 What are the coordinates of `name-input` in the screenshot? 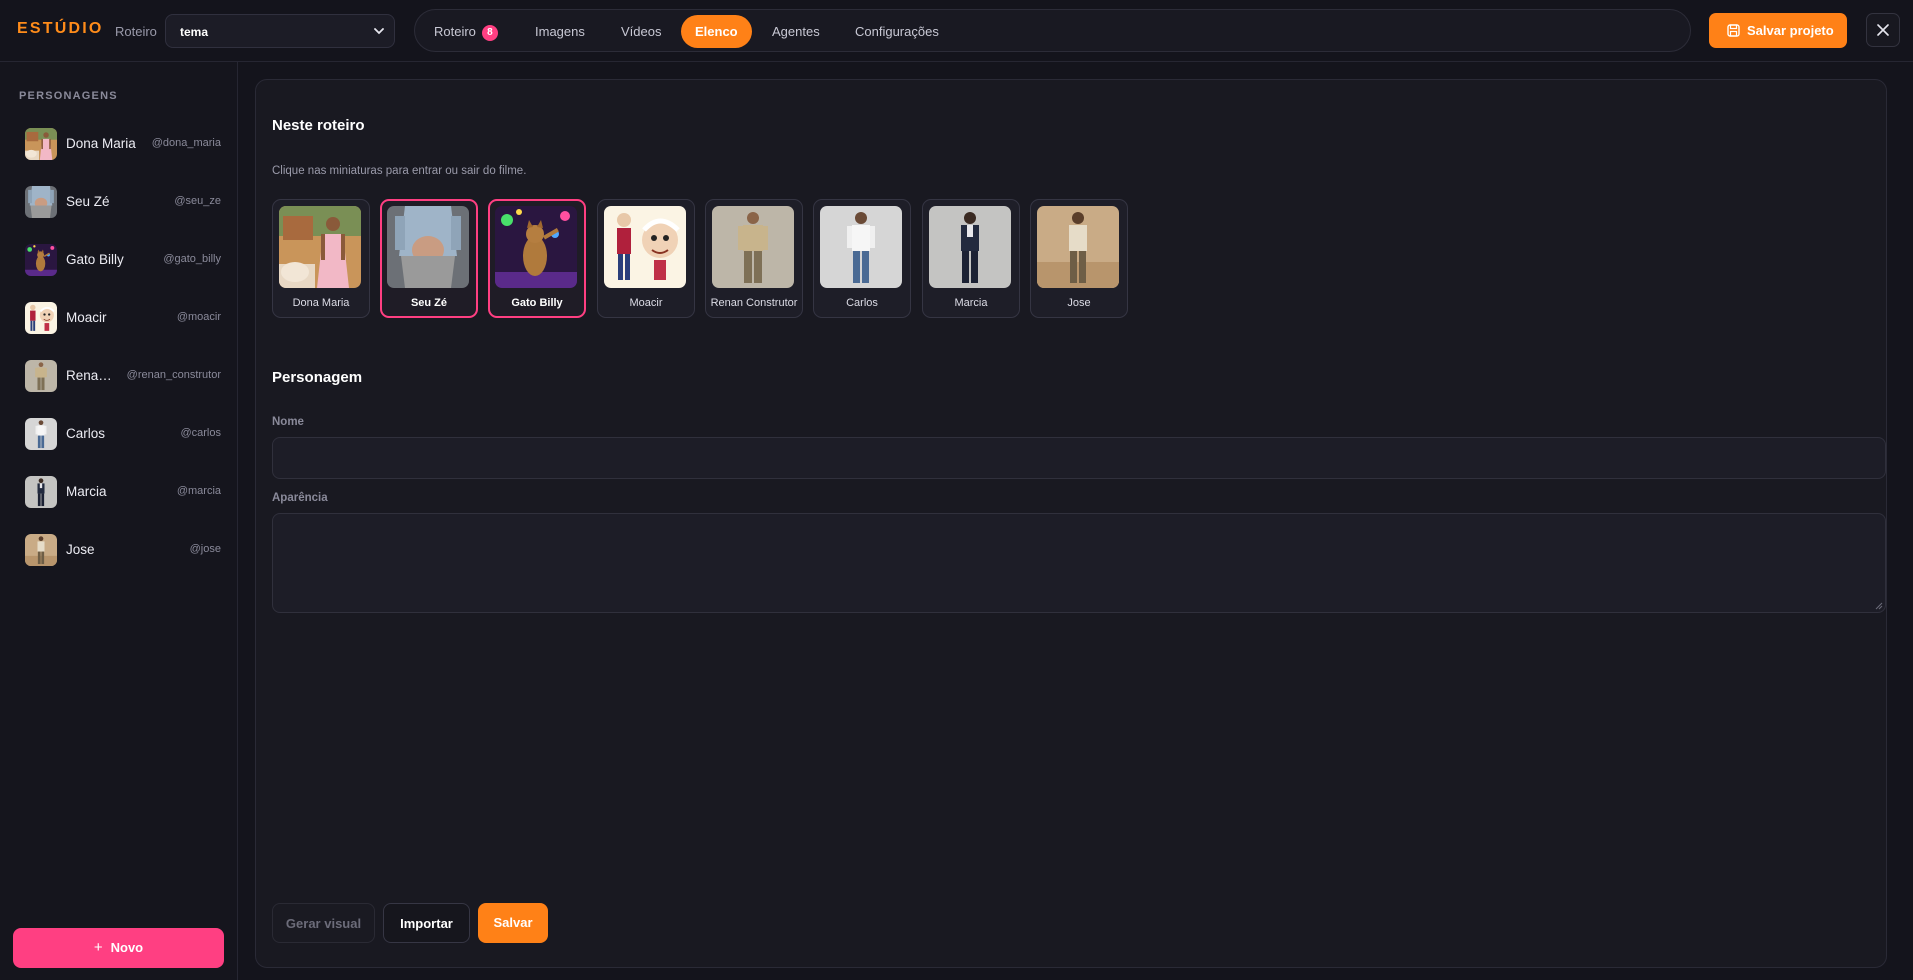 It's located at (1079, 458).